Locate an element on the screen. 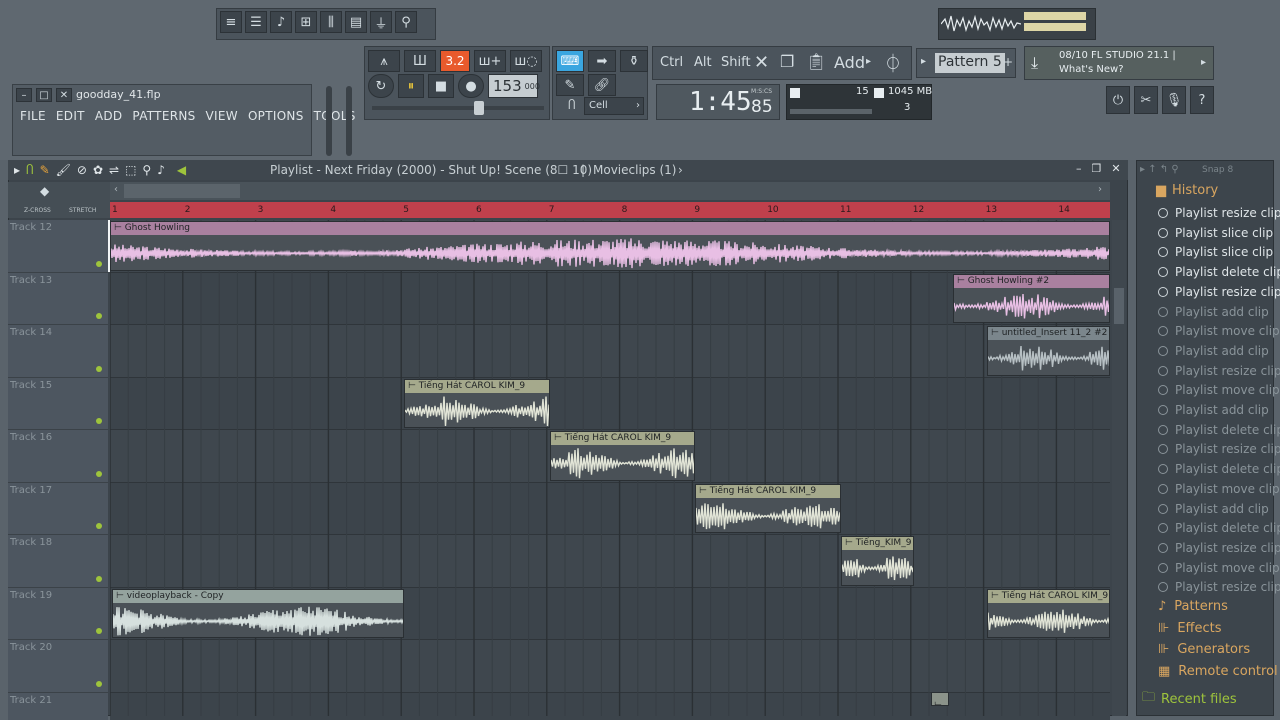 Image resolution: width=1280 pixels, height=720 pixels. alt-key: Alt is located at coordinates (703, 62).